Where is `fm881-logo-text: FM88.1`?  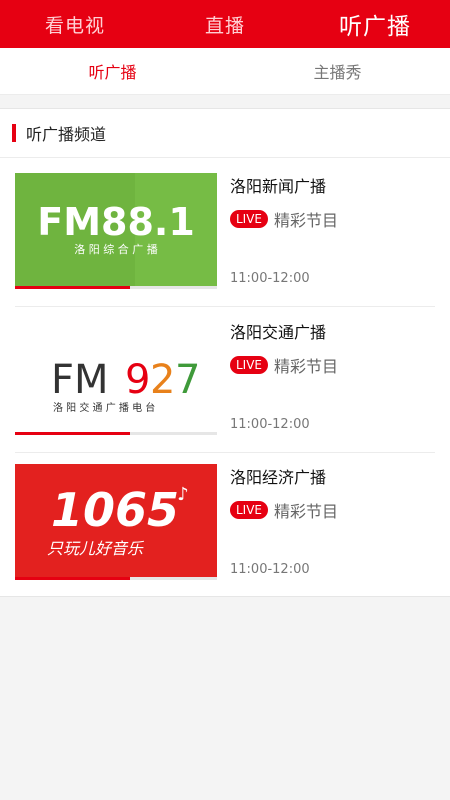 fm881-logo-text: FM88.1 is located at coordinates (116, 222).